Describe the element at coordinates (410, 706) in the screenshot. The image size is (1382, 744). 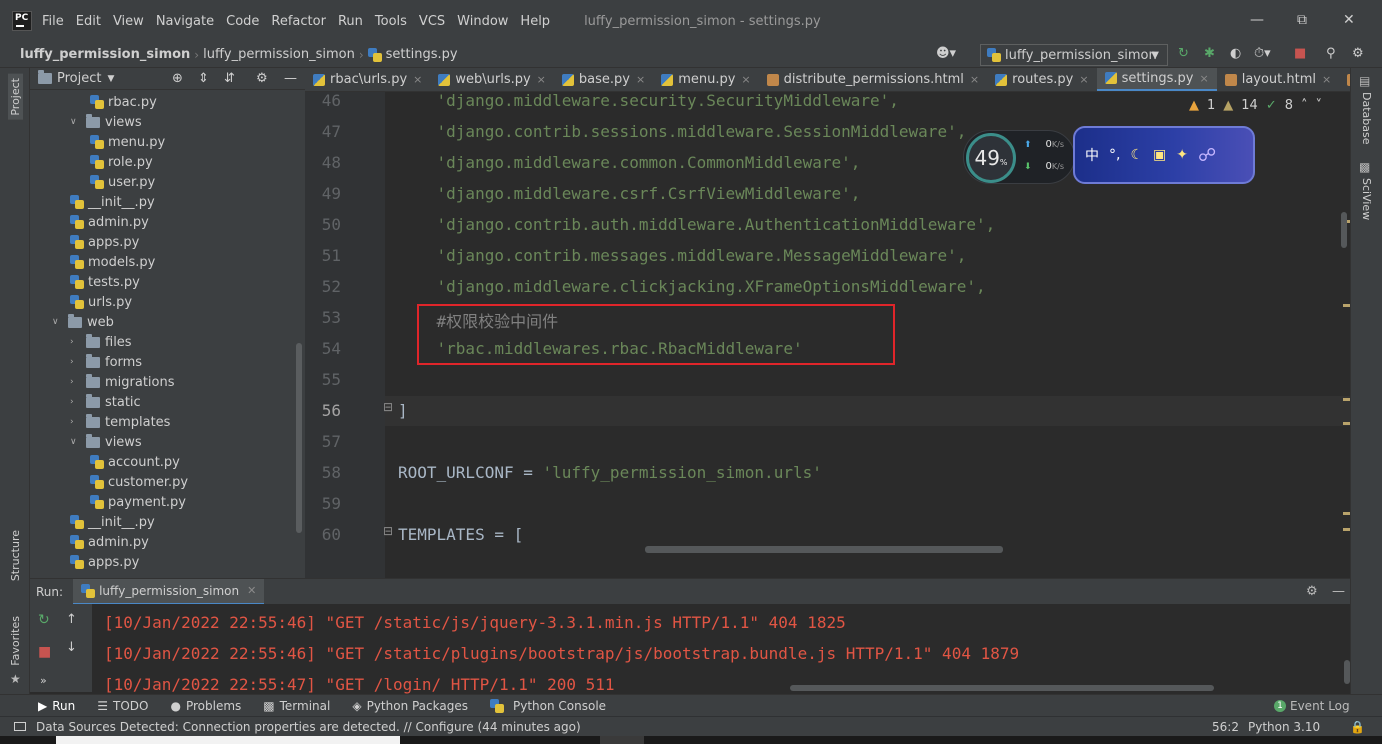
I see `python-packages-tool-tab: ◈ Python Packages` at that location.